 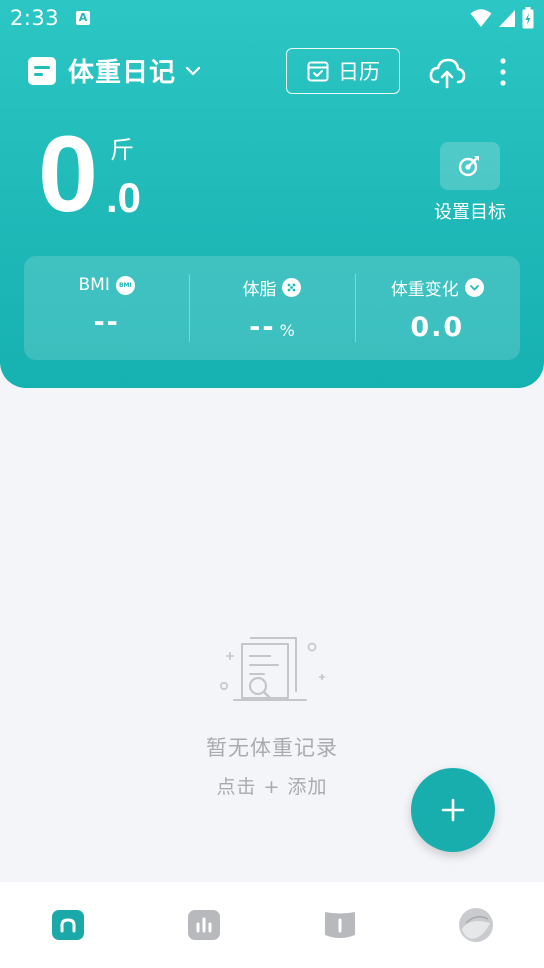 What do you see at coordinates (35, 18) in the screenshot?
I see `status-time: 2:33` at bounding box center [35, 18].